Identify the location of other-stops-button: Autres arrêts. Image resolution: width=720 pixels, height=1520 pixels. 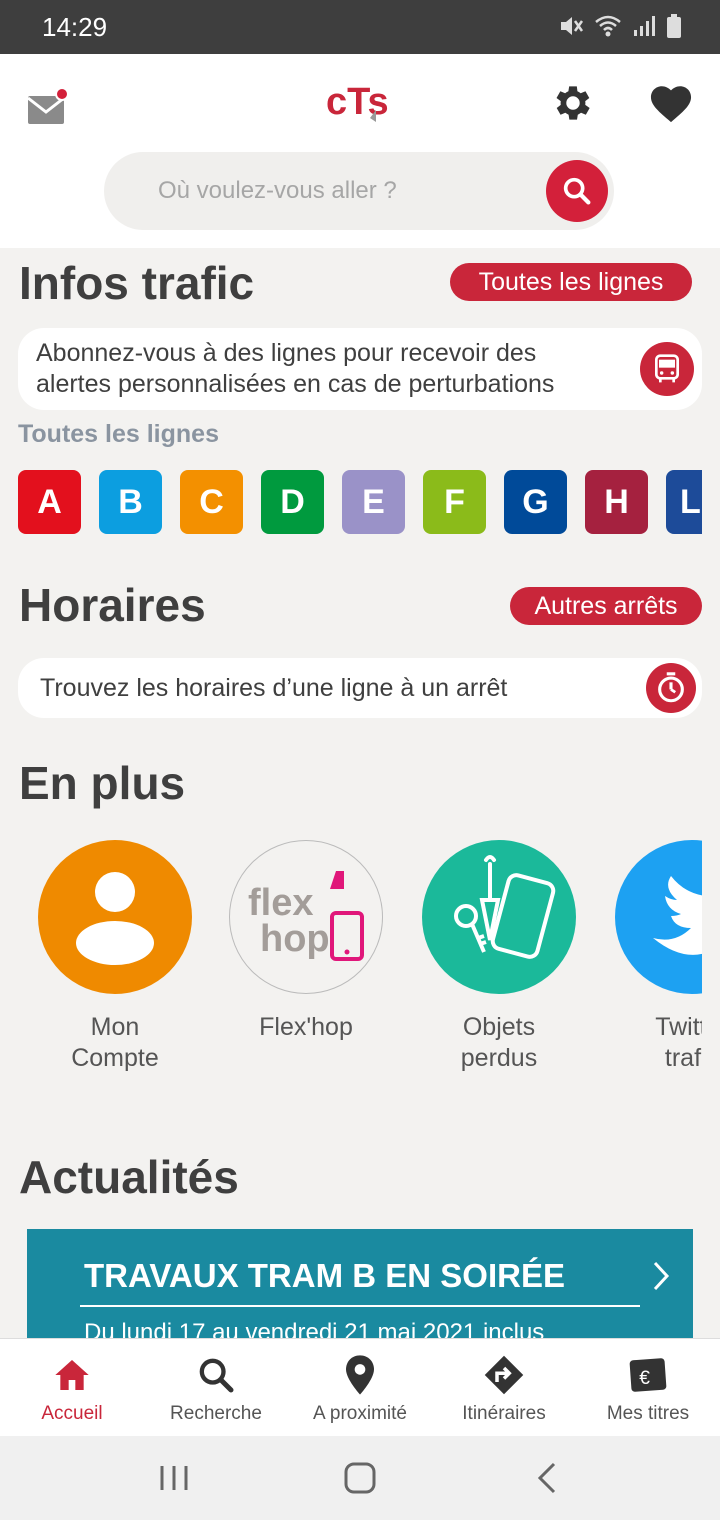
(606, 606).